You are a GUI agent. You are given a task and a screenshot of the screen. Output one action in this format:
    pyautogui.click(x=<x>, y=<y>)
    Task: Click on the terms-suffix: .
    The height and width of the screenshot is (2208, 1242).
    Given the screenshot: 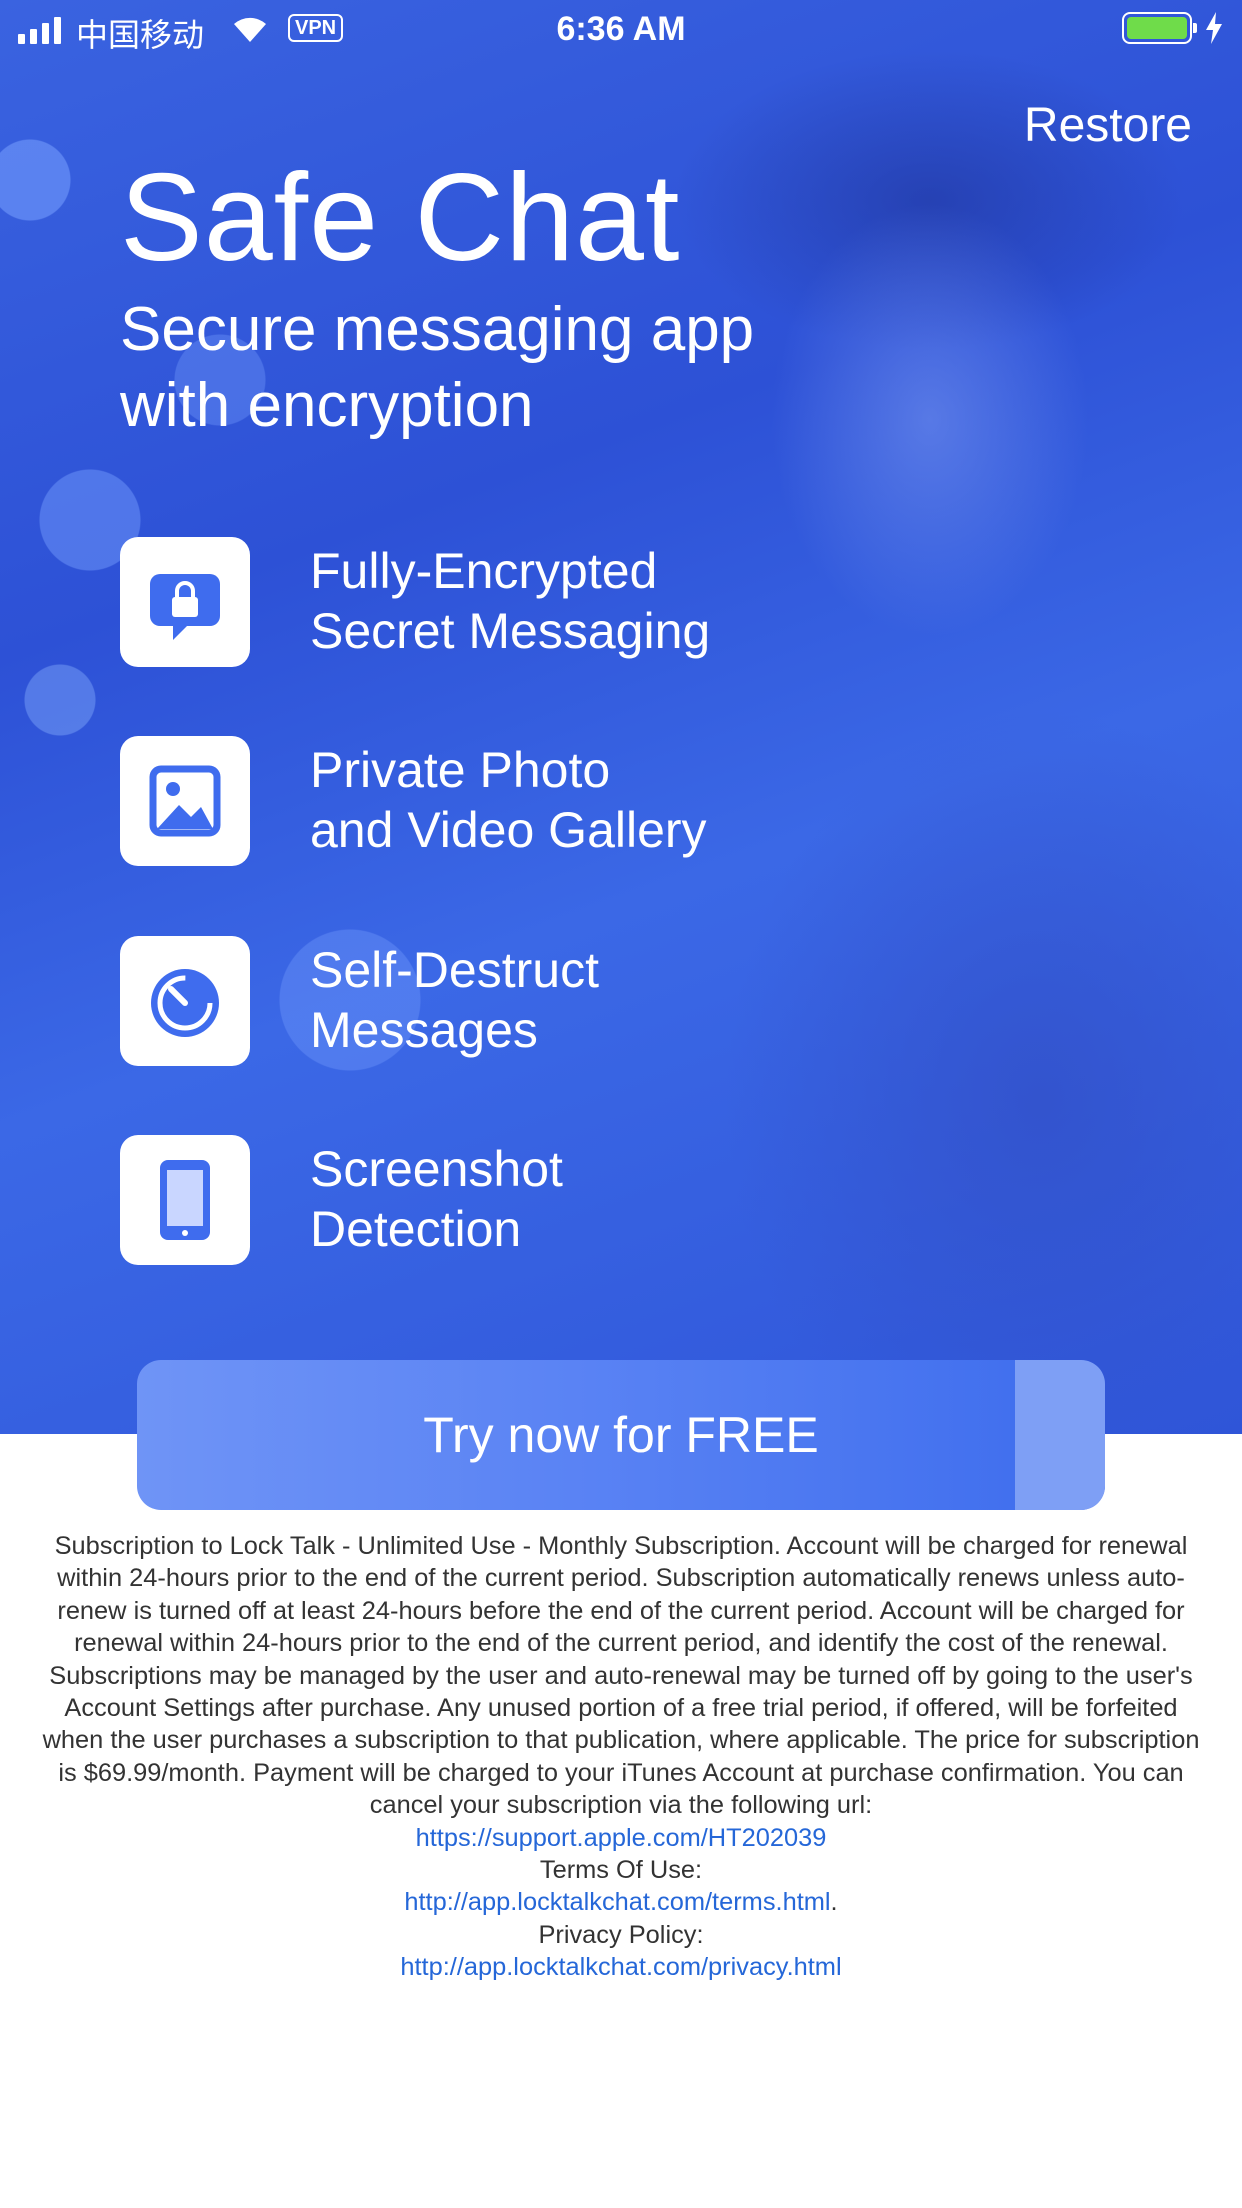 What is the action you would take?
    pyautogui.click(x=834, y=1902)
    